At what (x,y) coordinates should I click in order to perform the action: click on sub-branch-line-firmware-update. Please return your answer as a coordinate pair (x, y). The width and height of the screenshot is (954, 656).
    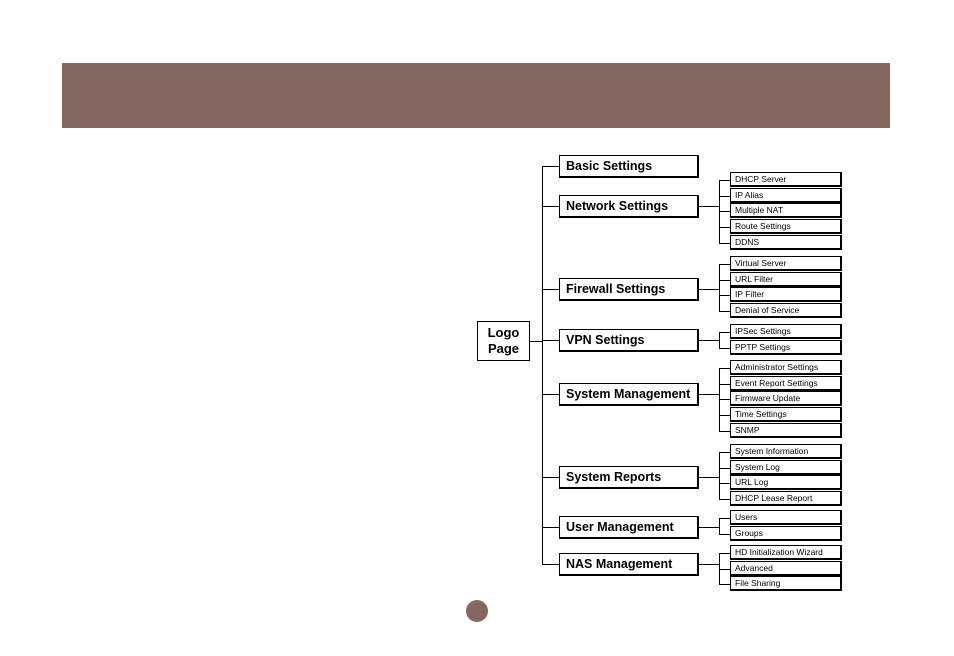
    Looking at the image, I should click on (724, 399).